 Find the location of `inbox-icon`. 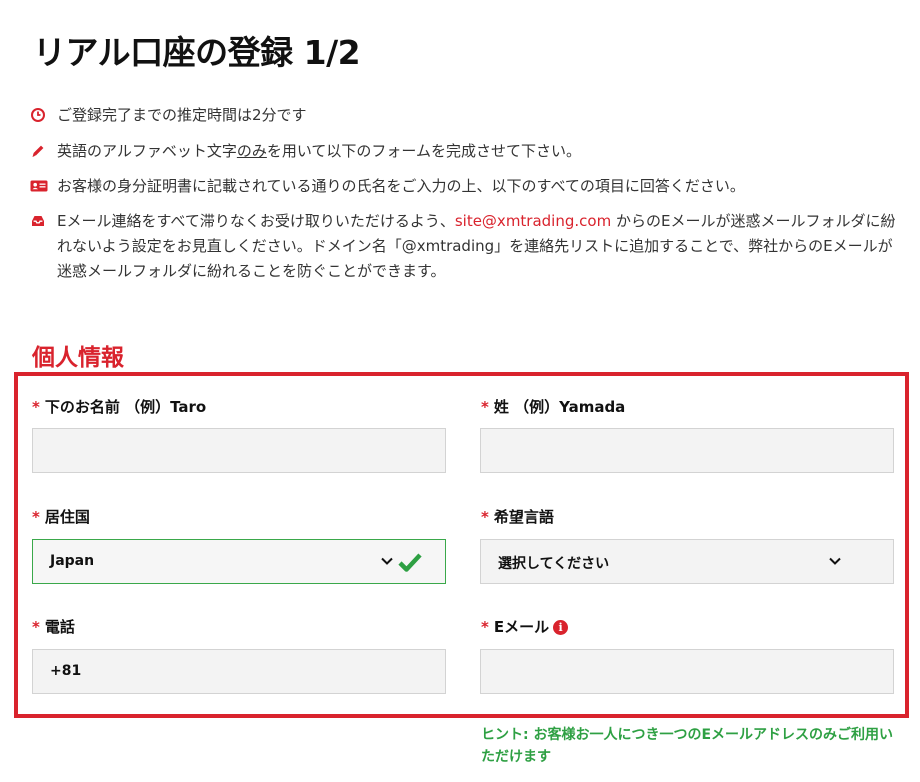

inbox-icon is located at coordinates (38, 221).